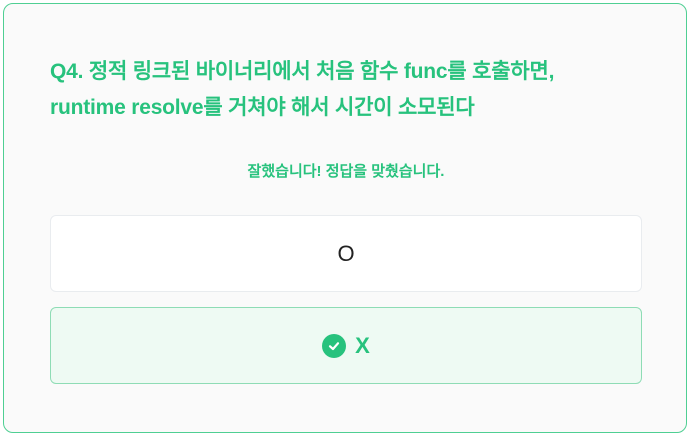  Describe the element at coordinates (362, 345) in the screenshot. I see `option-label: X` at that location.